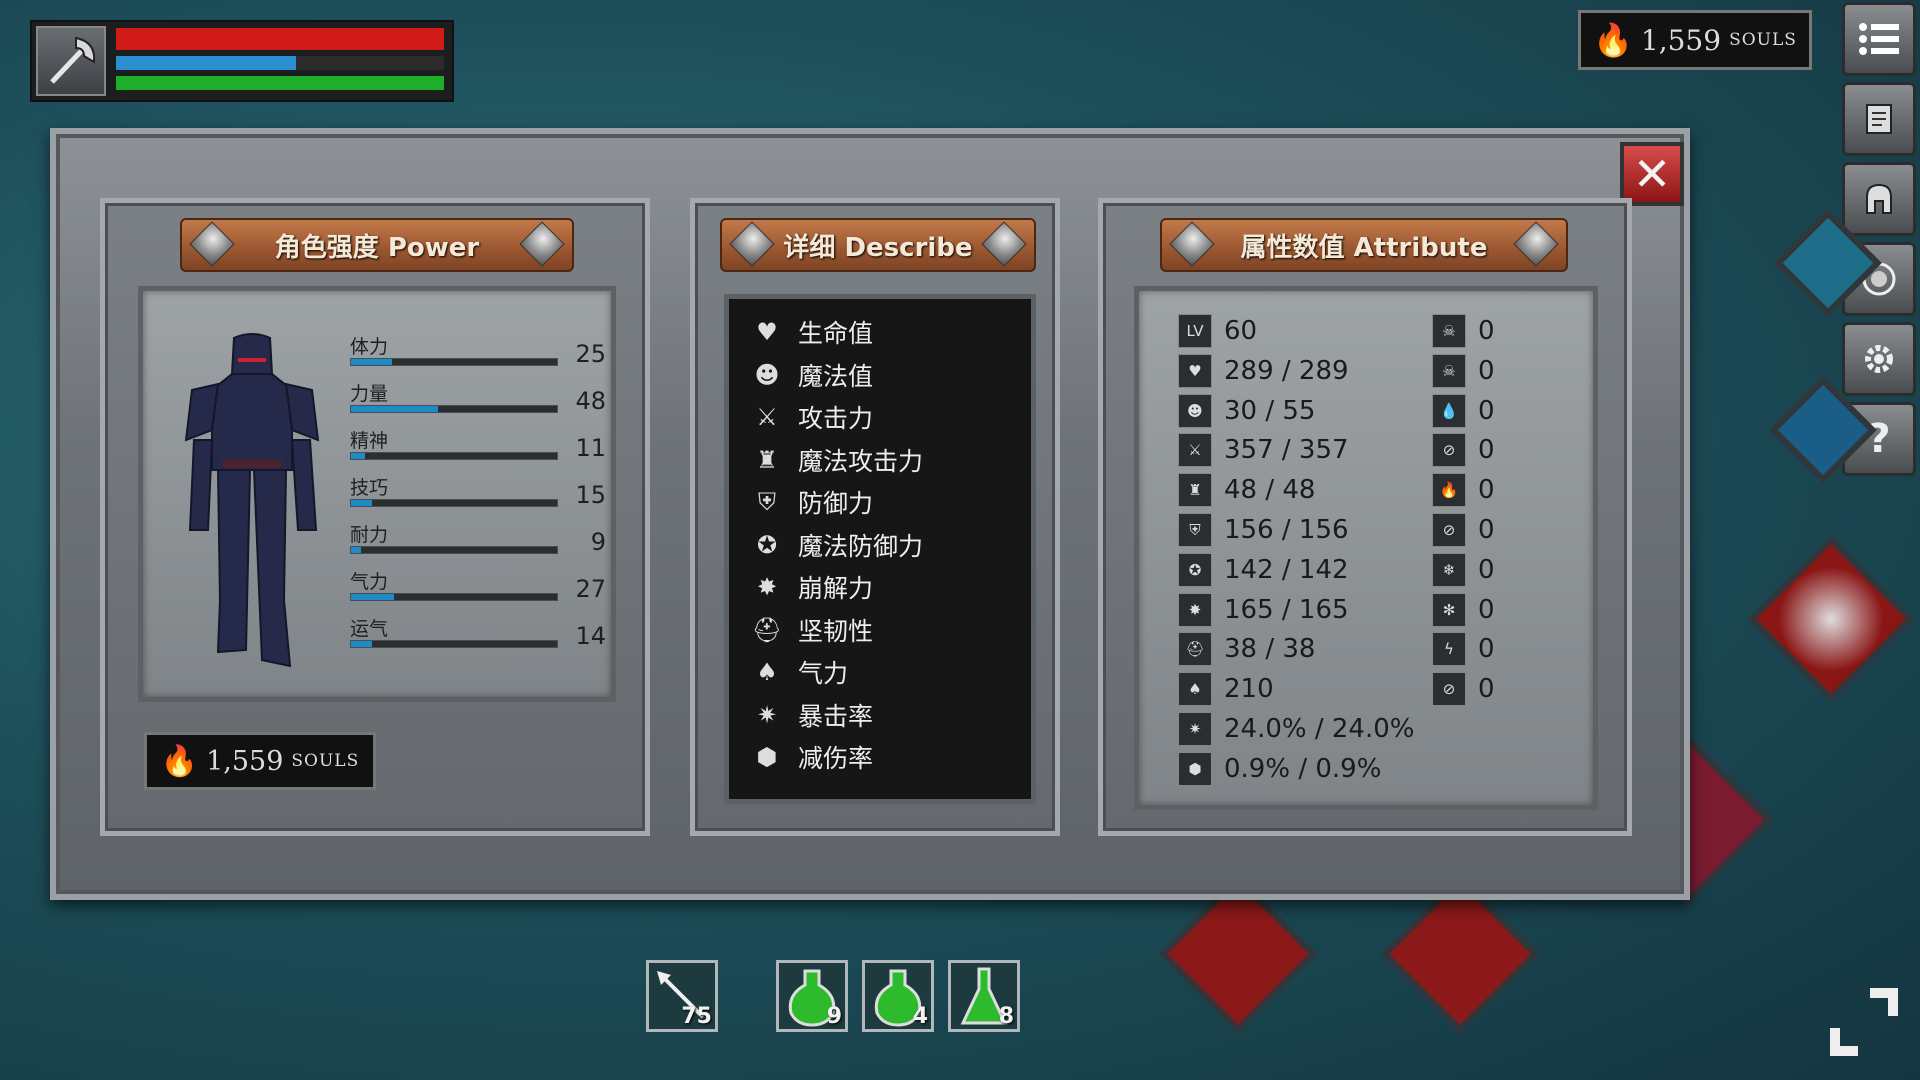 The height and width of the screenshot is (1080, 1920). What do you see at coordinates (280, 39) in the screenshot?
I see `health-bar` at bounding box center [280, 39].